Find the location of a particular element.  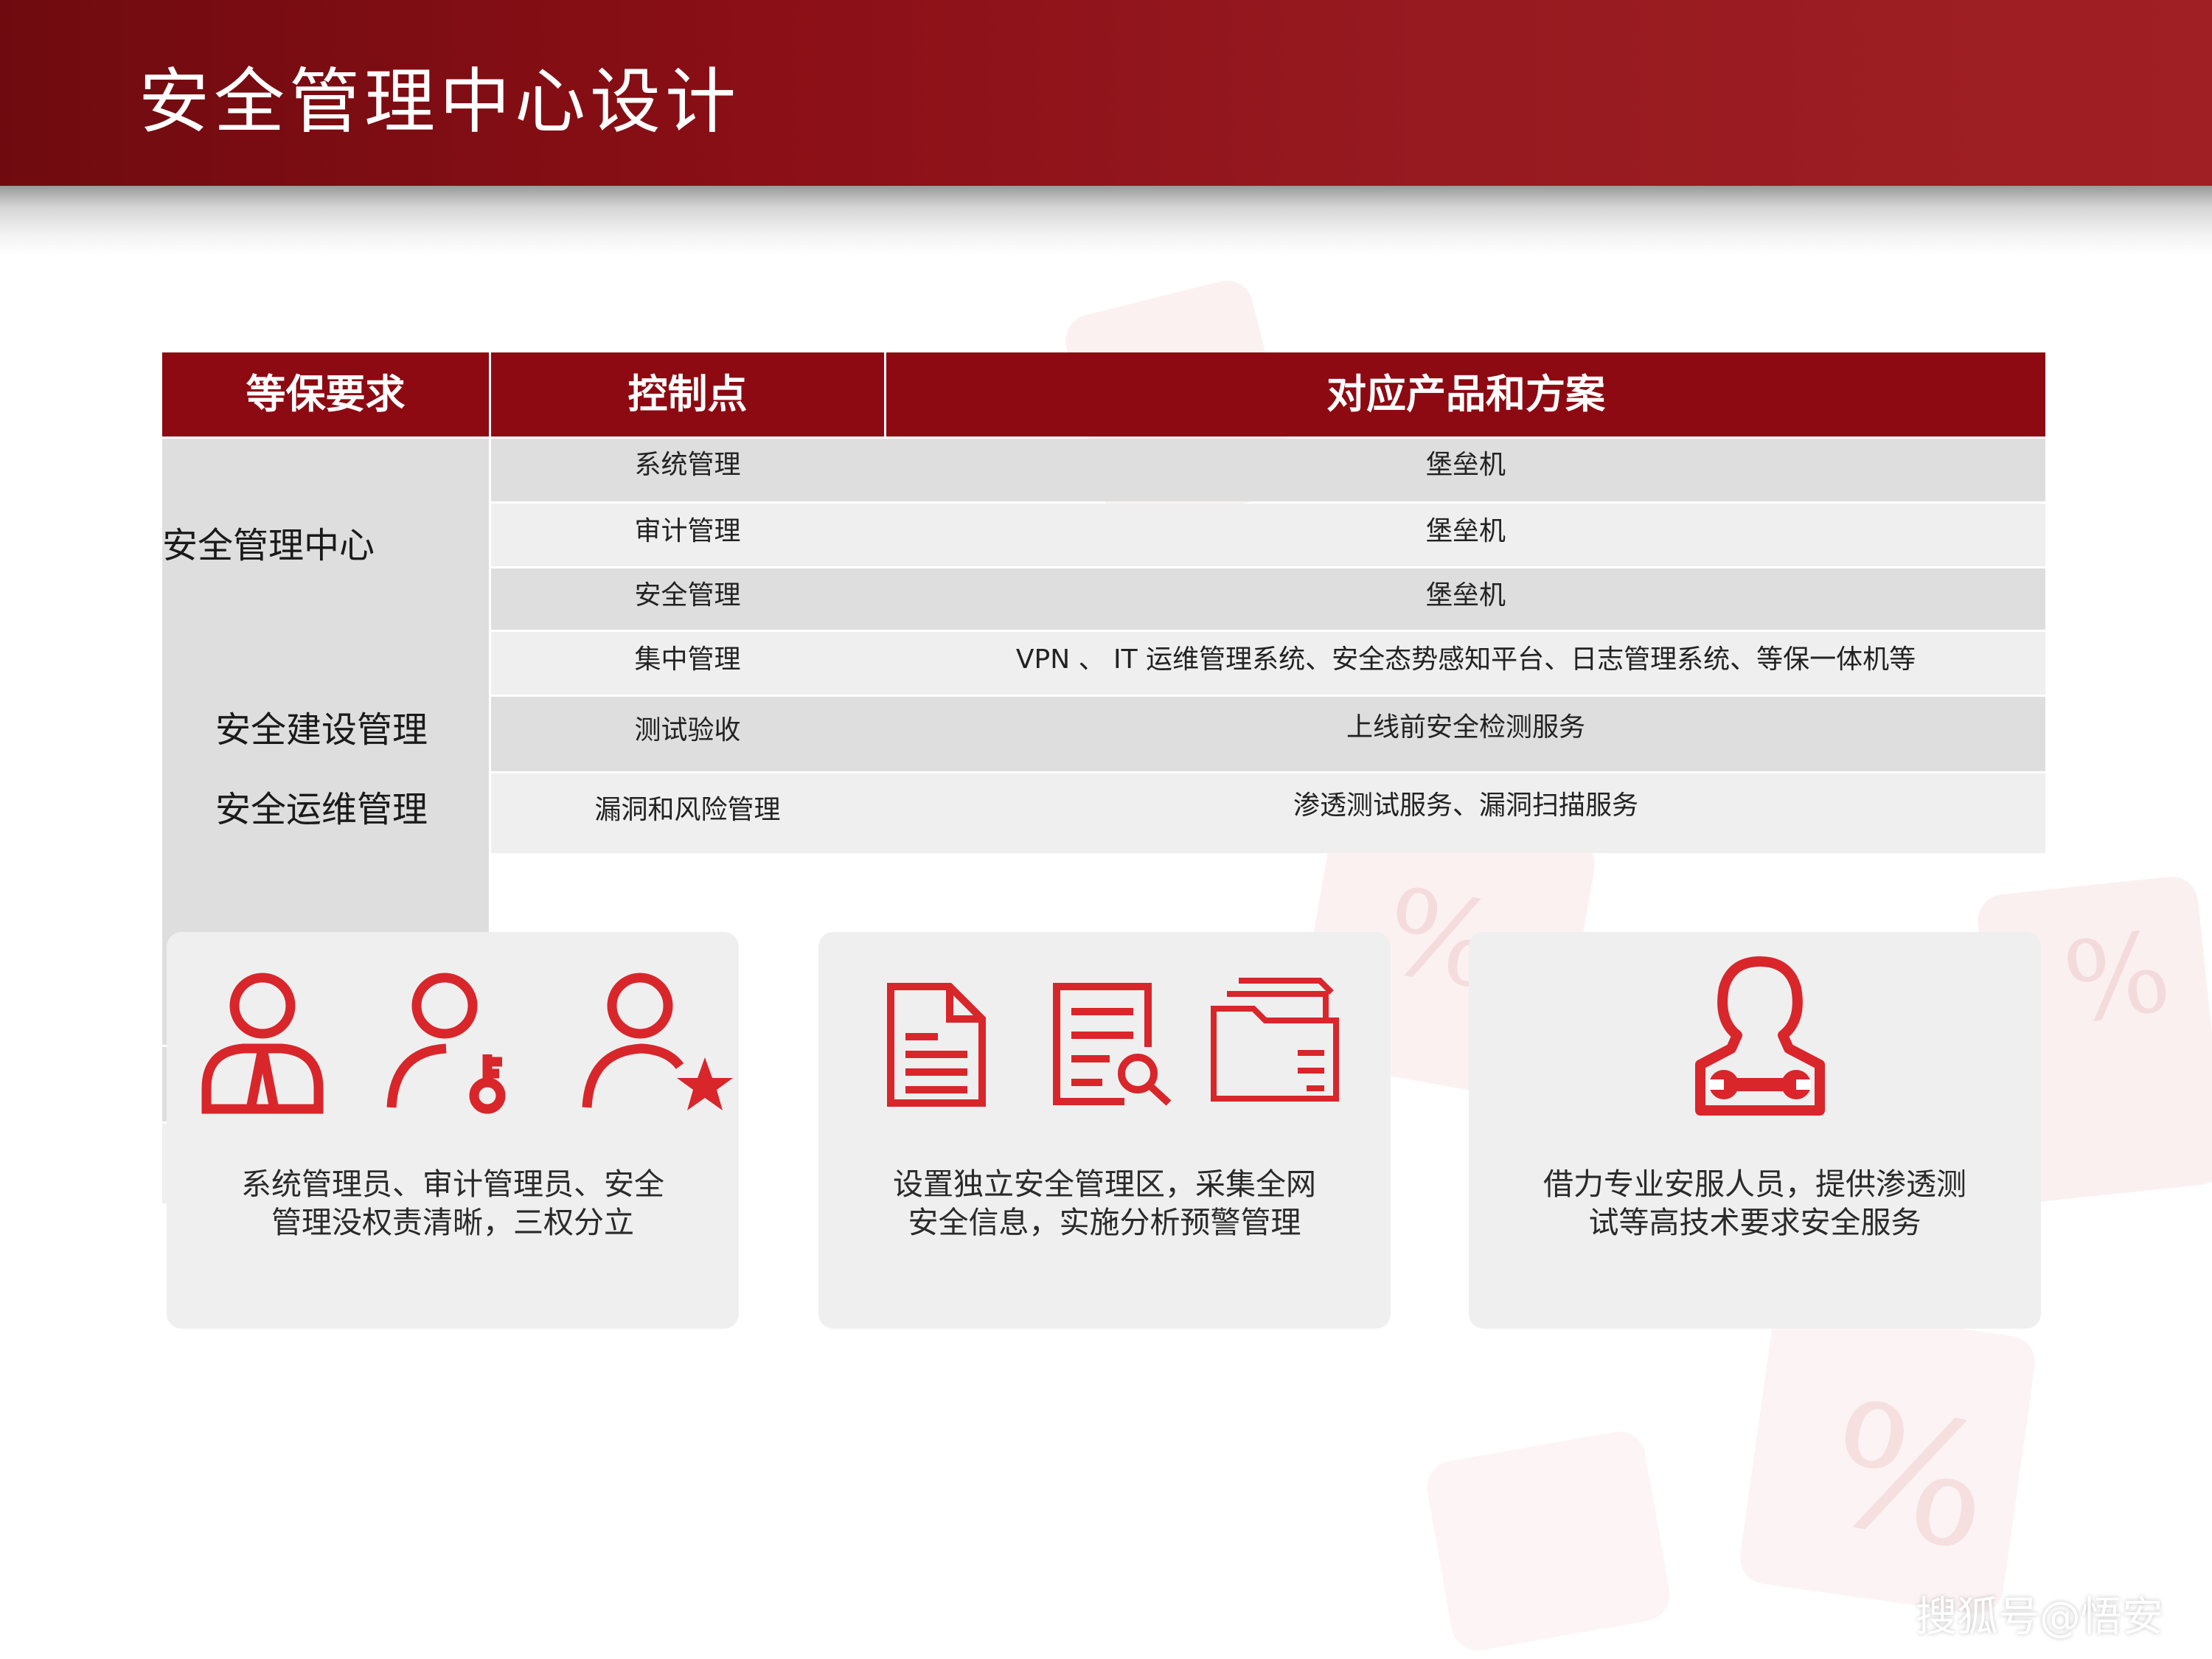

requirement-label: 安全管理中心 is located at coordinates (268, 545).